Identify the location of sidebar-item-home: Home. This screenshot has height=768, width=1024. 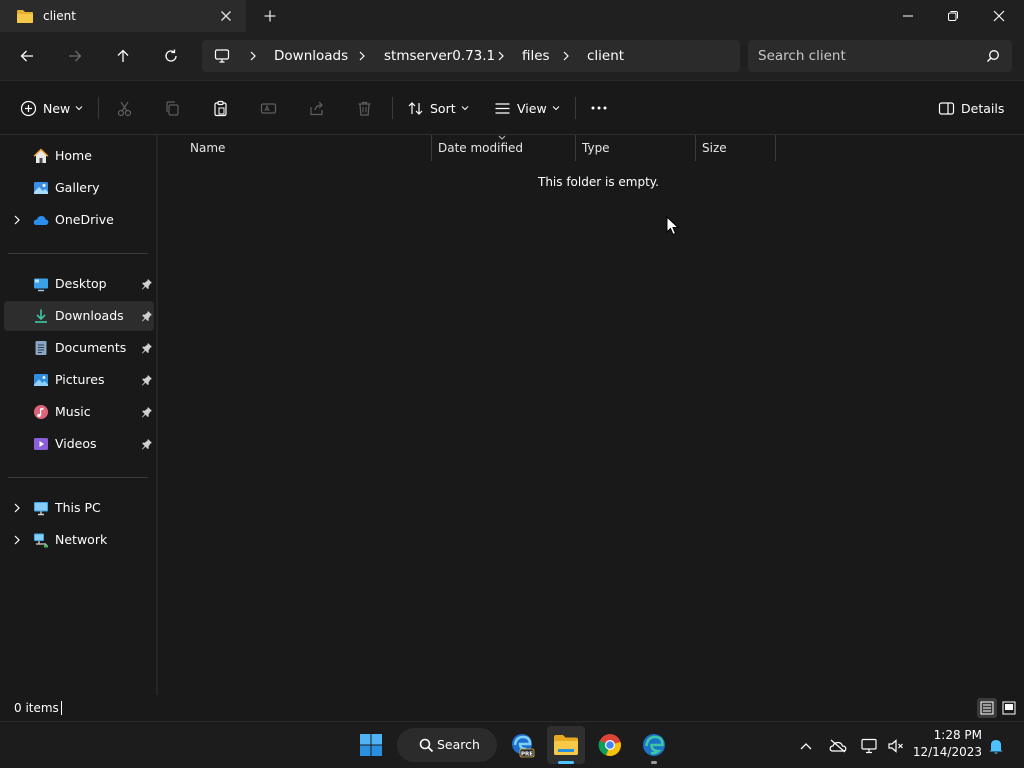
(79, 156).